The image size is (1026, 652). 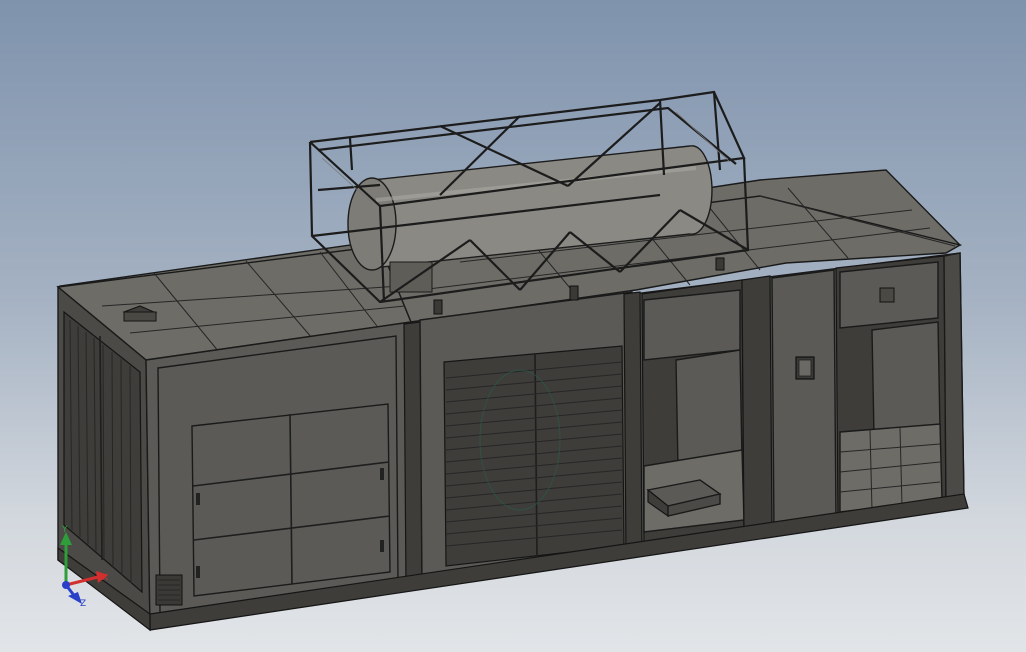 I want to click on right-open-bay, so click(x=891, y=389).